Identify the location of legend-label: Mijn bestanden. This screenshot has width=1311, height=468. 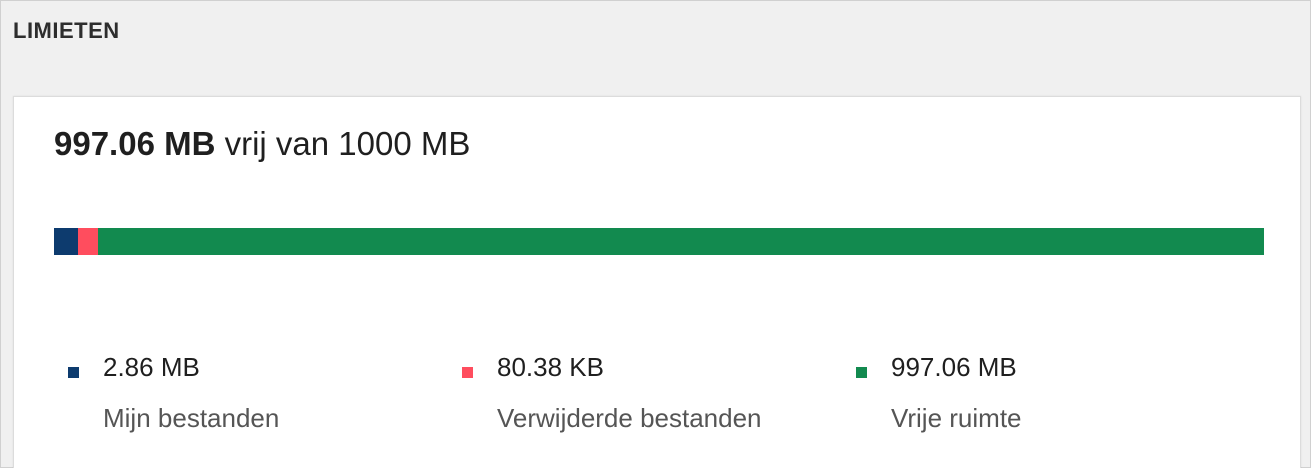
(191, 418).